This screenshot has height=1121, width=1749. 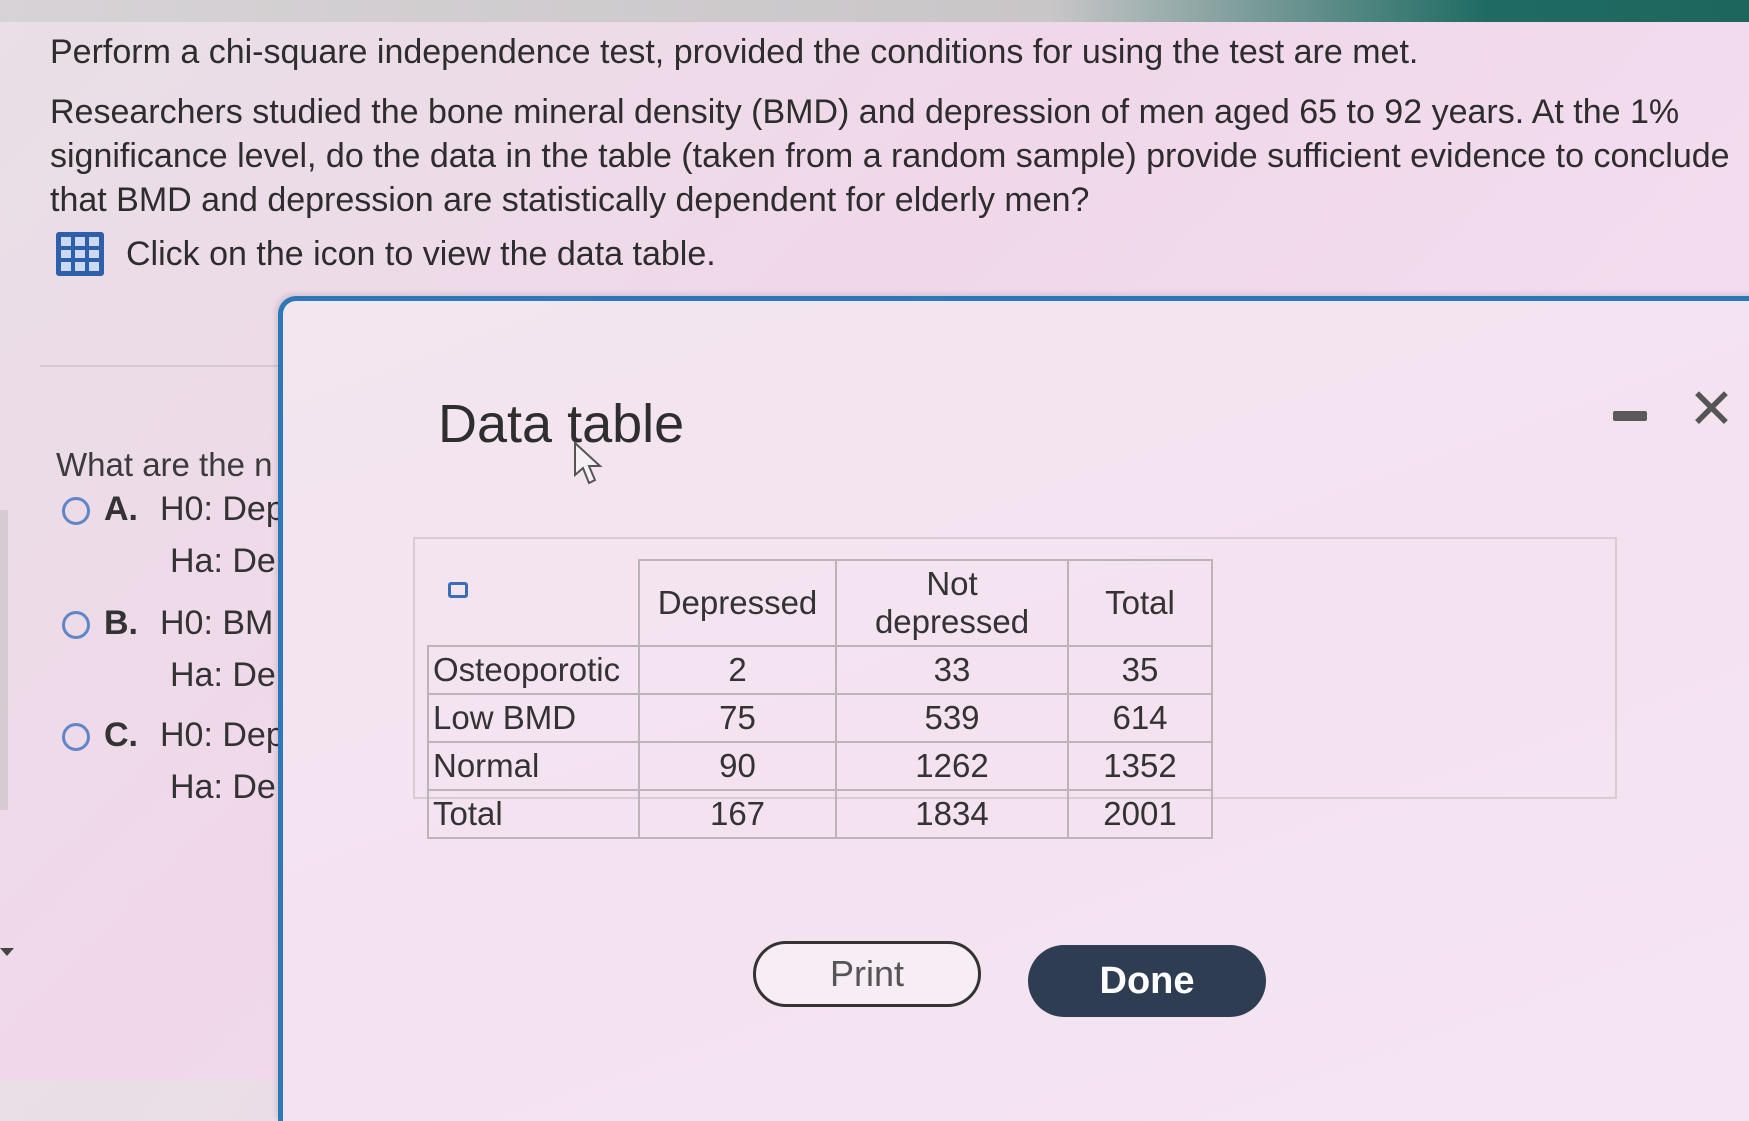 What do you see at coordinates (7, 952) in the screenshot?
I see `collapse-arrow-icon` at bounding box center [7, 952].